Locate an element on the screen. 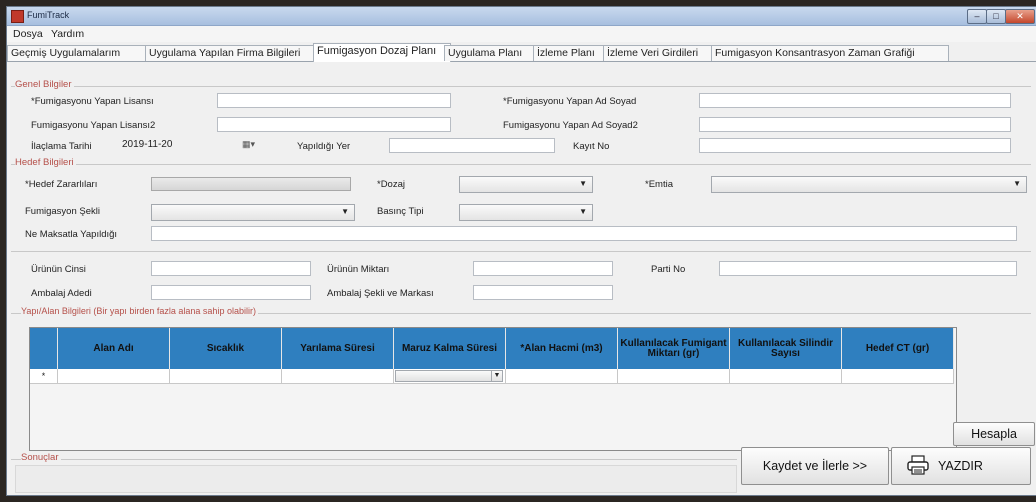 This screenshot has height=502, width=1036. miktari-input is located at coordinates (543, 268).